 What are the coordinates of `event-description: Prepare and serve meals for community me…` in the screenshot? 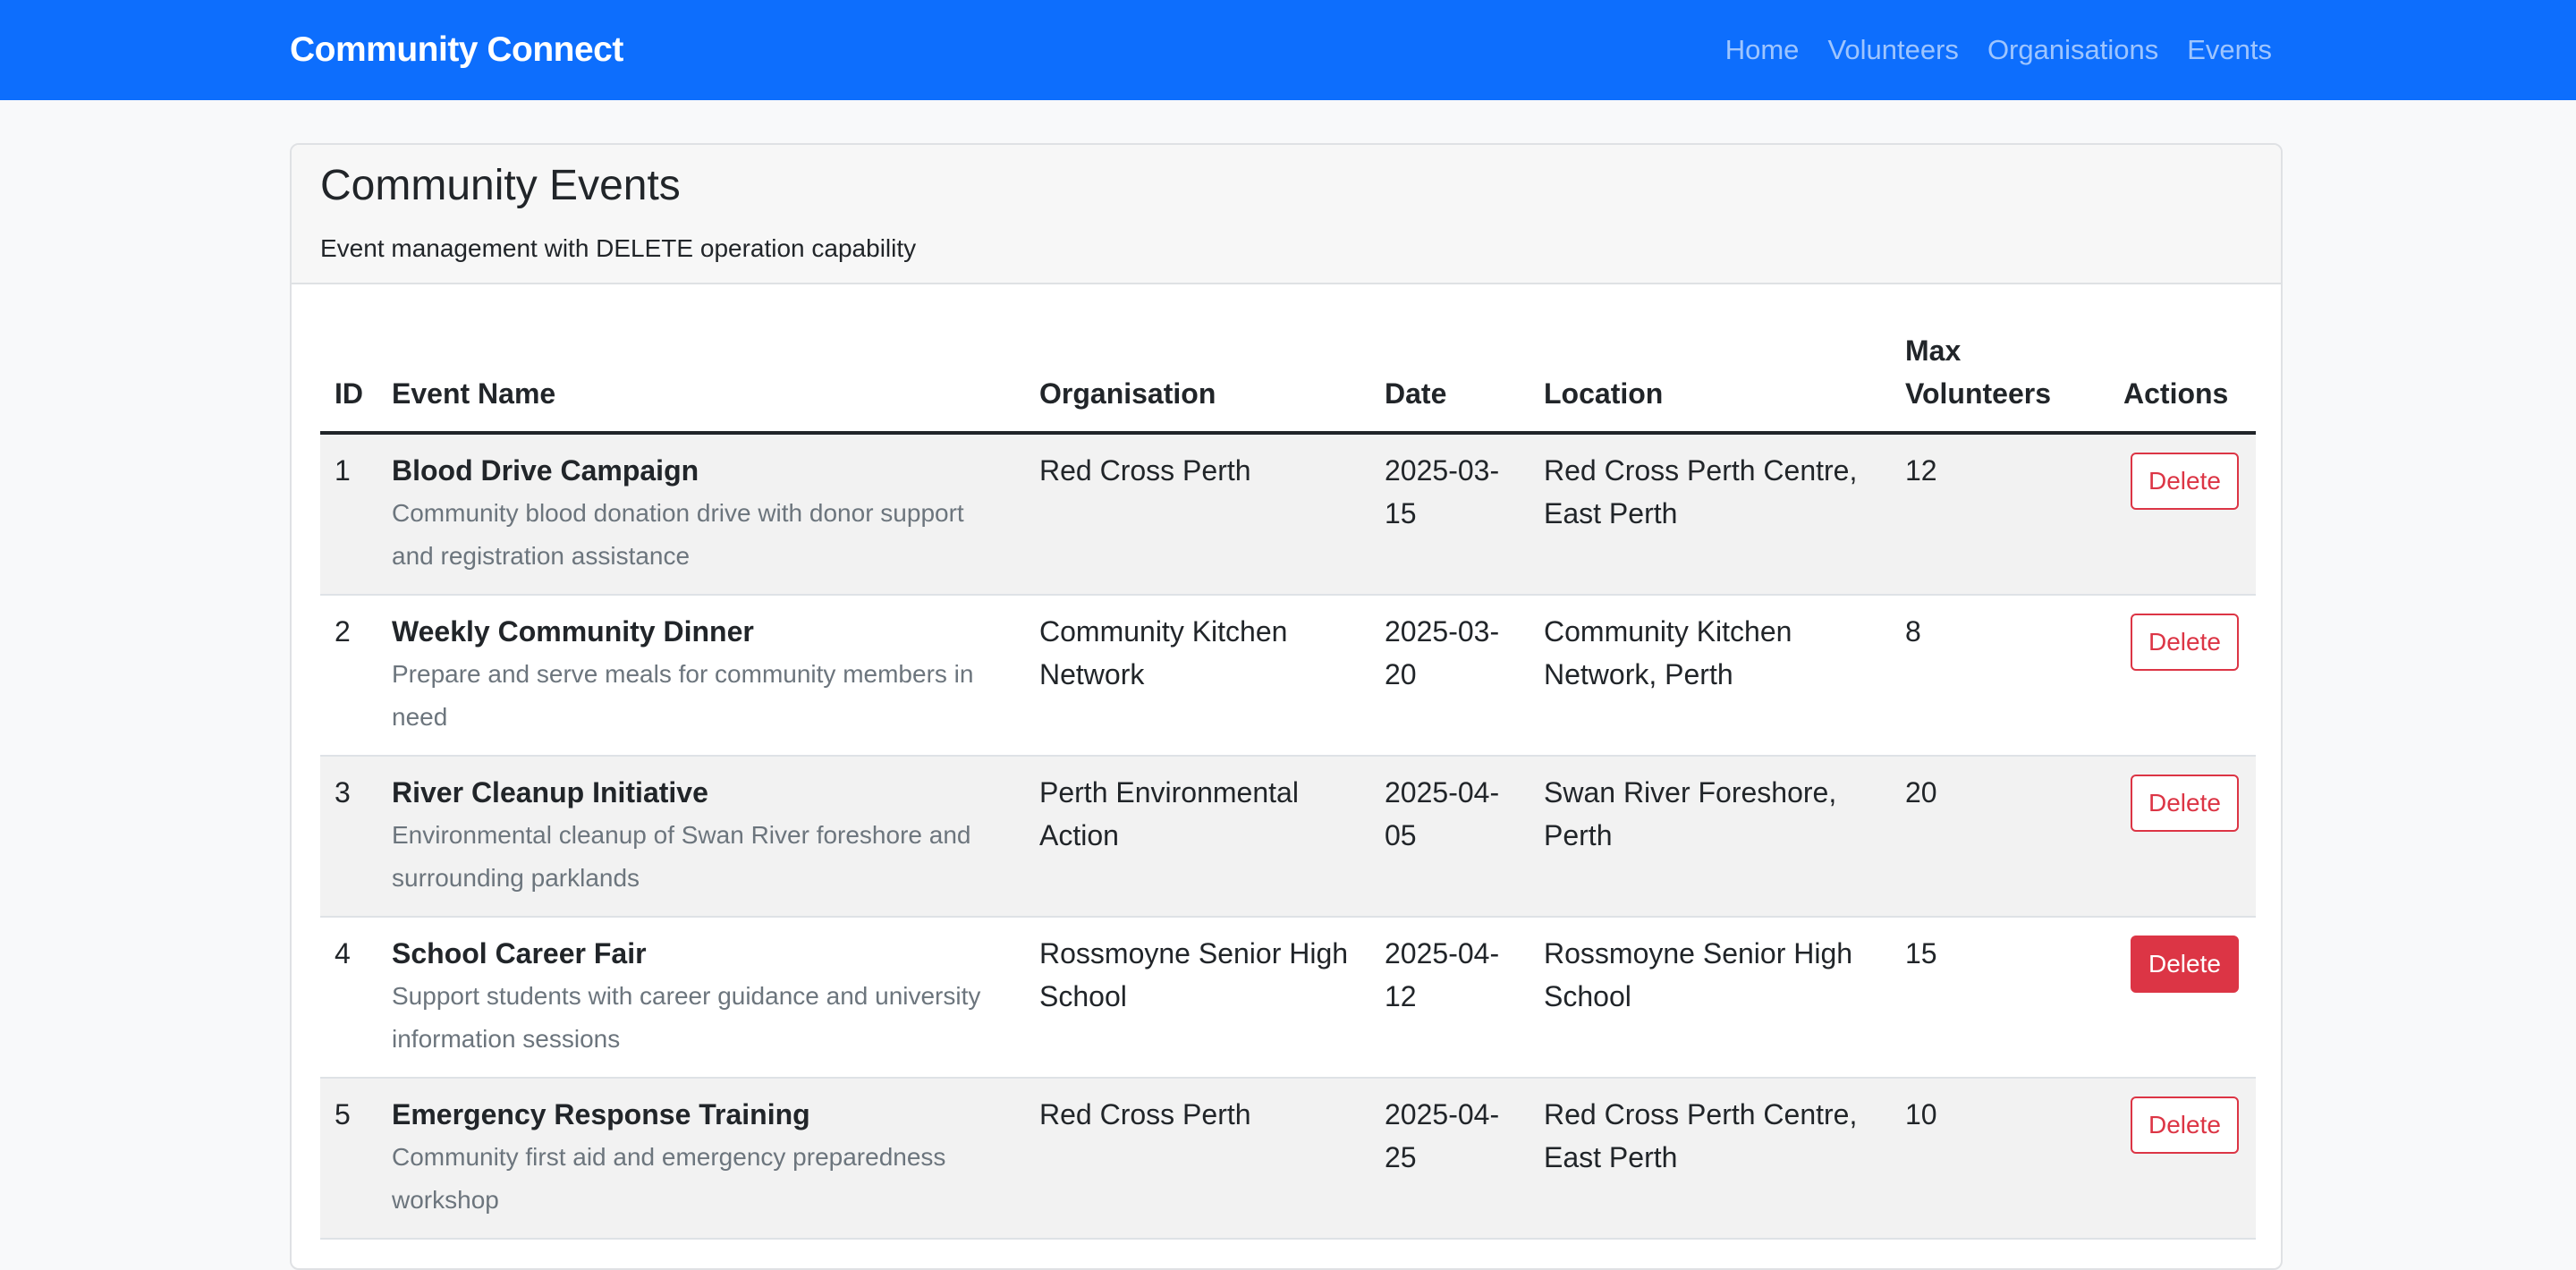 It's located at (683, 695).